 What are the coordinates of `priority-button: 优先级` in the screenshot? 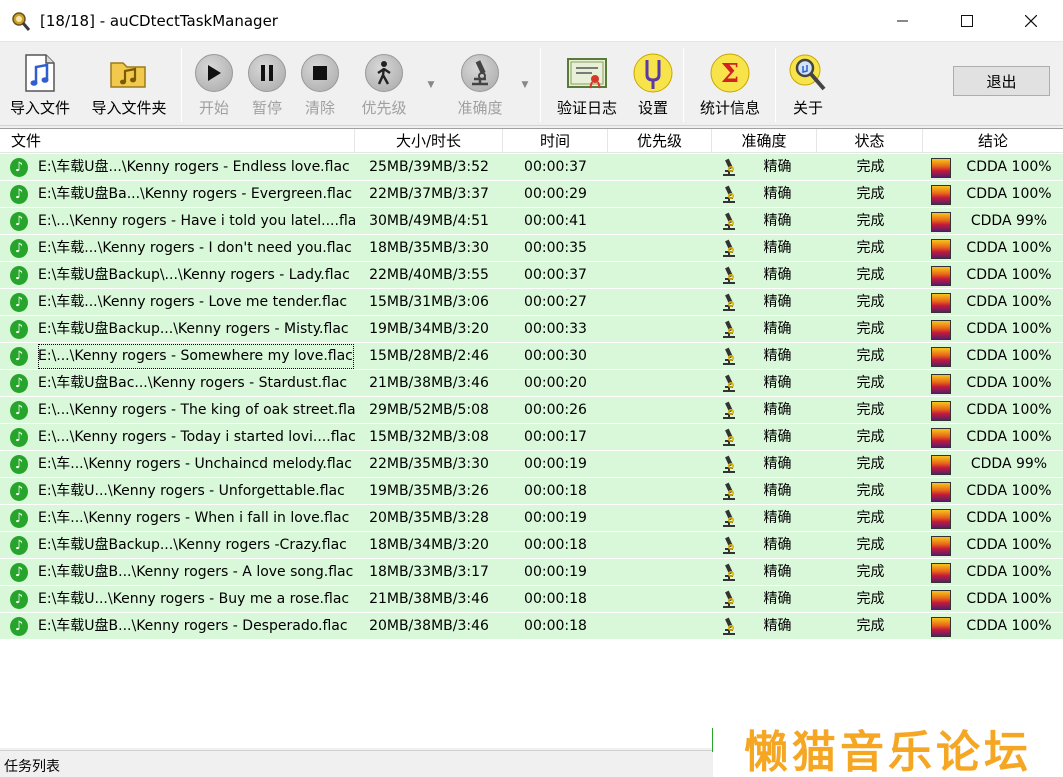 It's located at (384, 84).